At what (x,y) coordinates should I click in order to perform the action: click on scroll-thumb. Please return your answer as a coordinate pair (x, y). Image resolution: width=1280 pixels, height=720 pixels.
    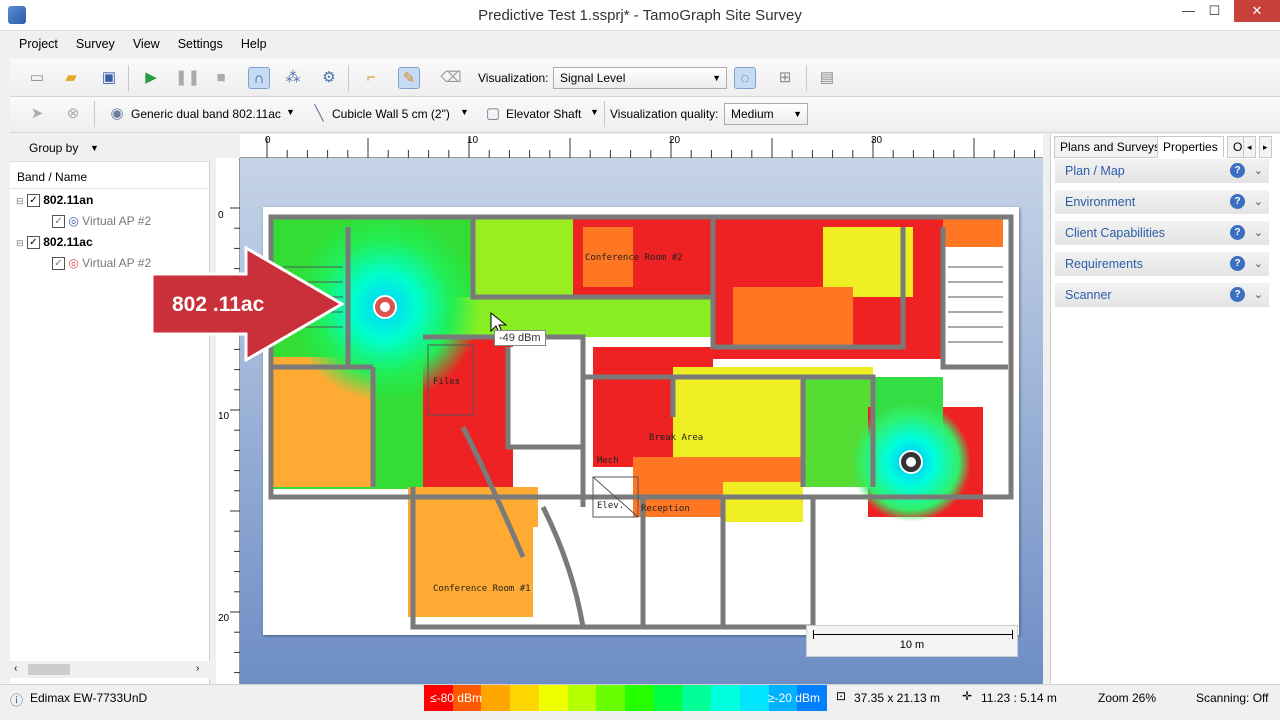
    Looking at the image, I should click on (49, 669).